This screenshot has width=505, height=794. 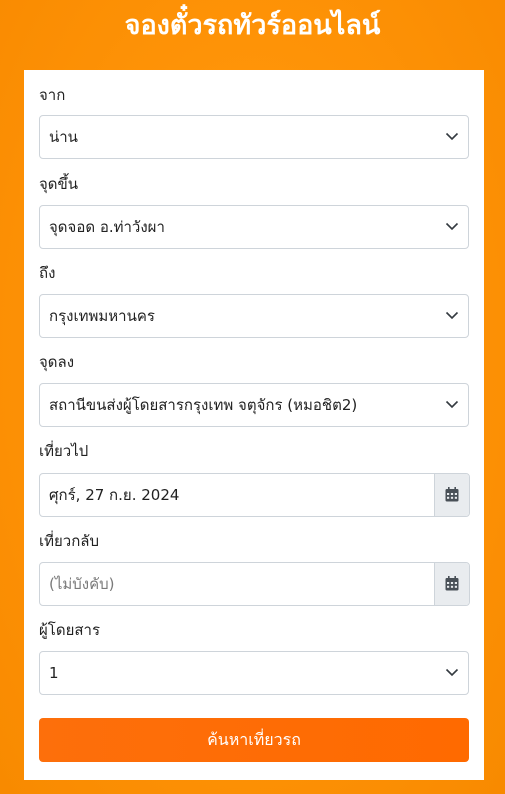 I want to click on destination-label: ถึง, so click(x=47, y=273).